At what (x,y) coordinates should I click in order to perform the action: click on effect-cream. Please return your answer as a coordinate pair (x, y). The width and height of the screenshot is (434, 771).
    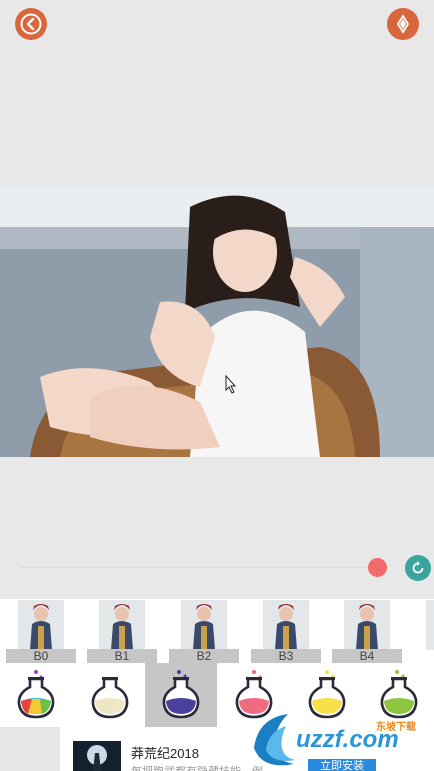
    Looking at the image, I should click on (110, 695).